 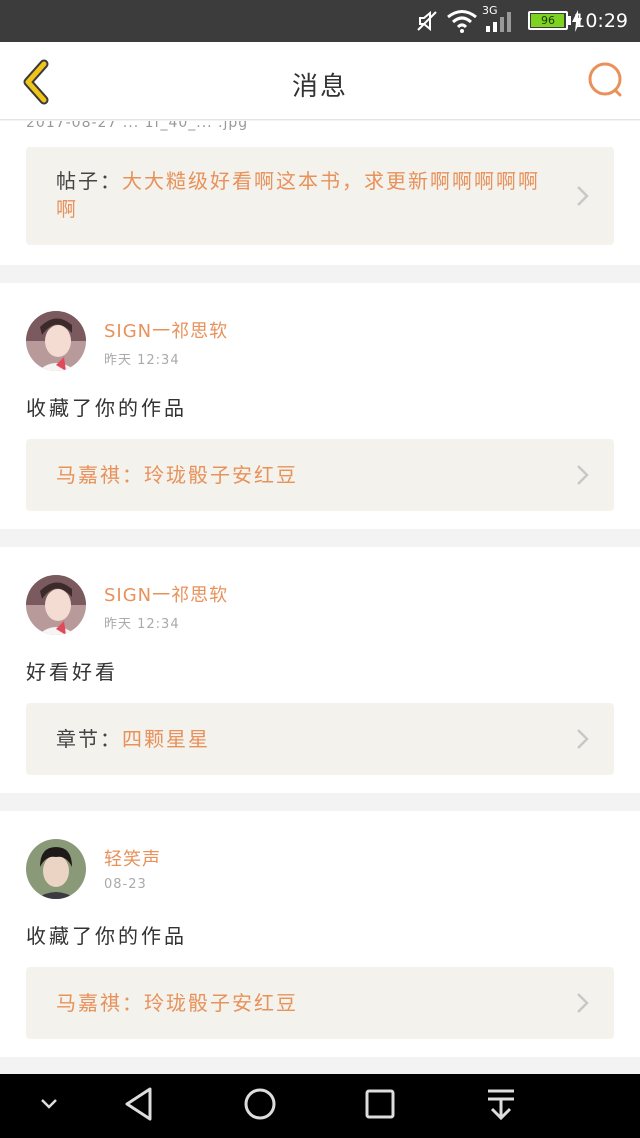 I want to click on quoted-post: 帖子：大大糙级好看啊这本书，求更新啊啊啊啊啊啊, so click(x=320, y=196).